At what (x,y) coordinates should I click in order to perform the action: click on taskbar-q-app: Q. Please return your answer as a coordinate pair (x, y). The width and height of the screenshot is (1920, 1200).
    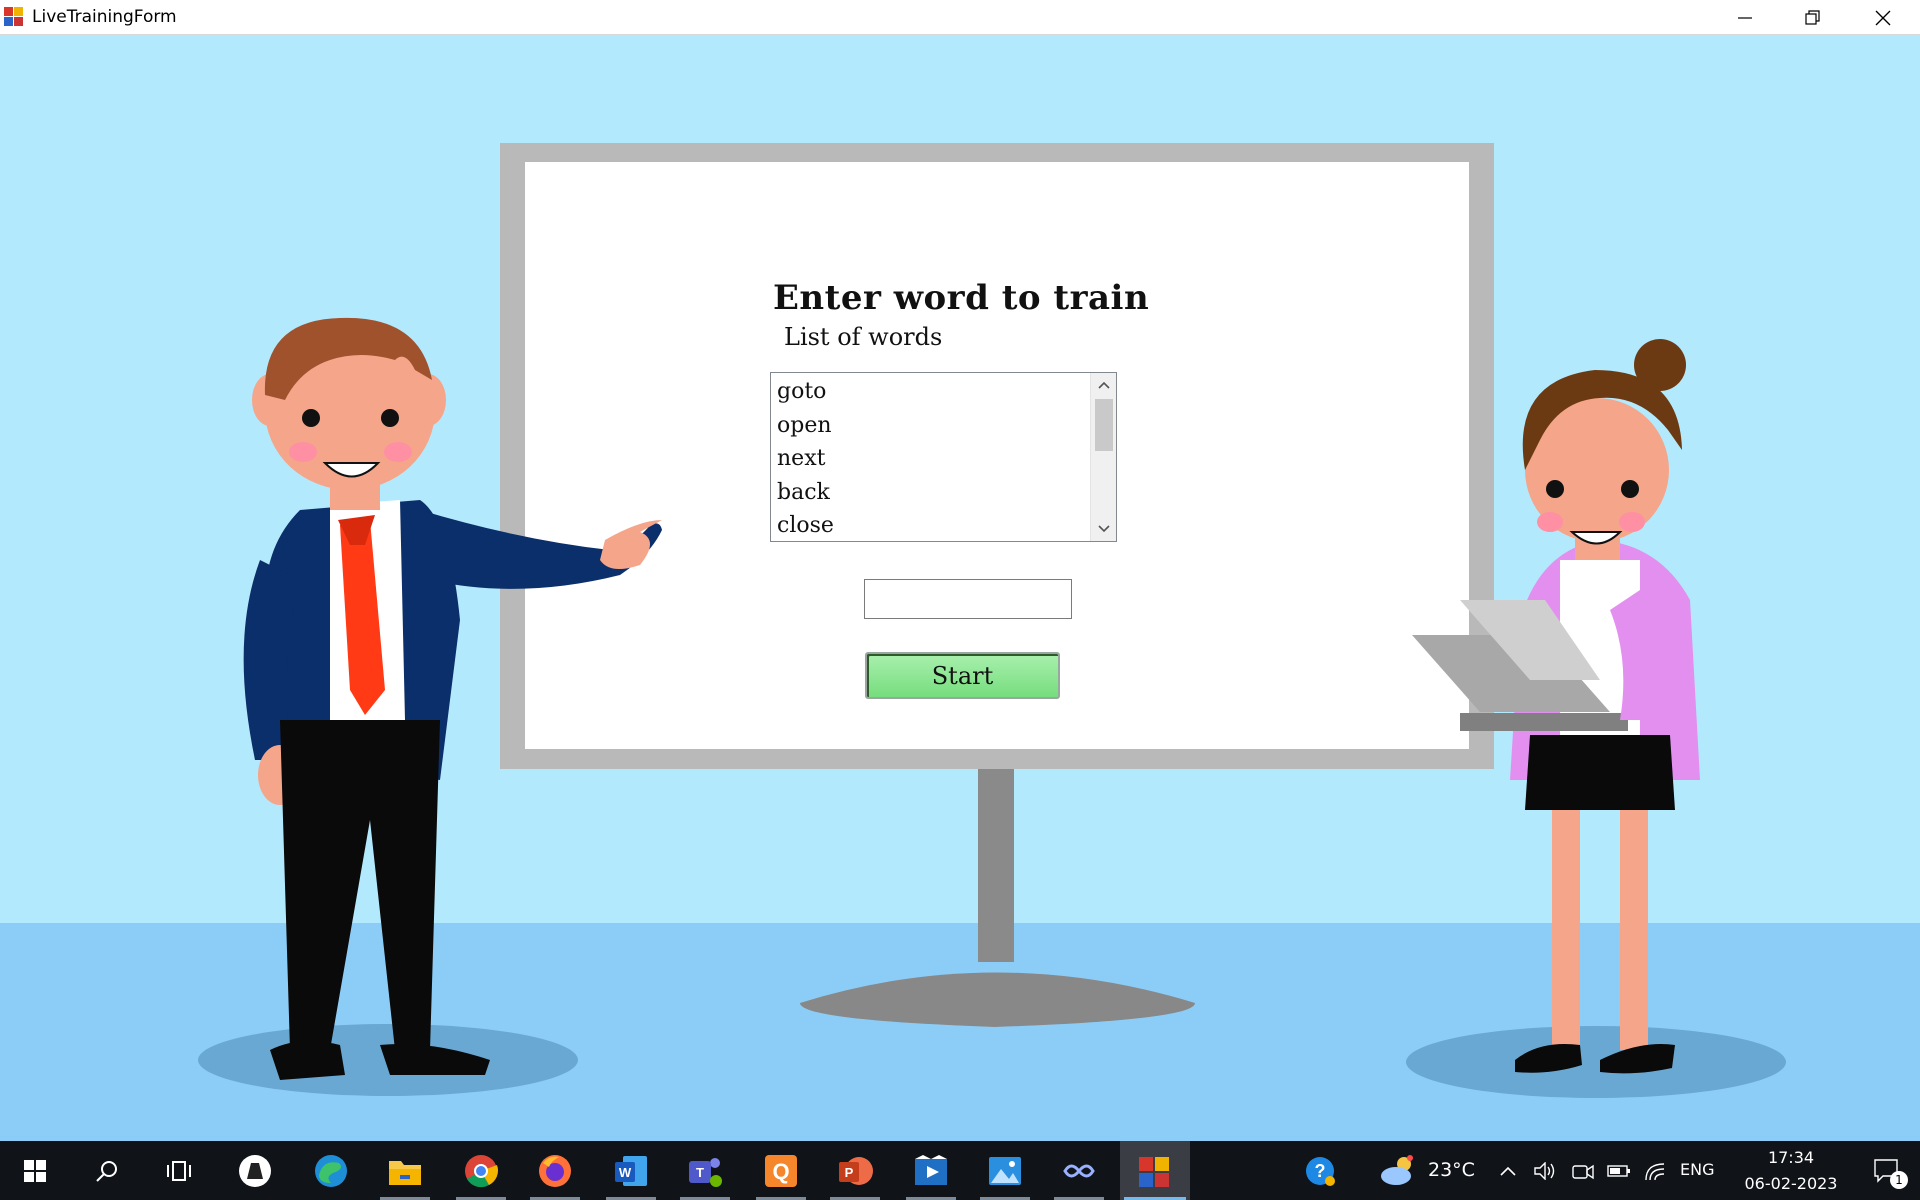
    Looking at the image, I should click on (781, 1170).